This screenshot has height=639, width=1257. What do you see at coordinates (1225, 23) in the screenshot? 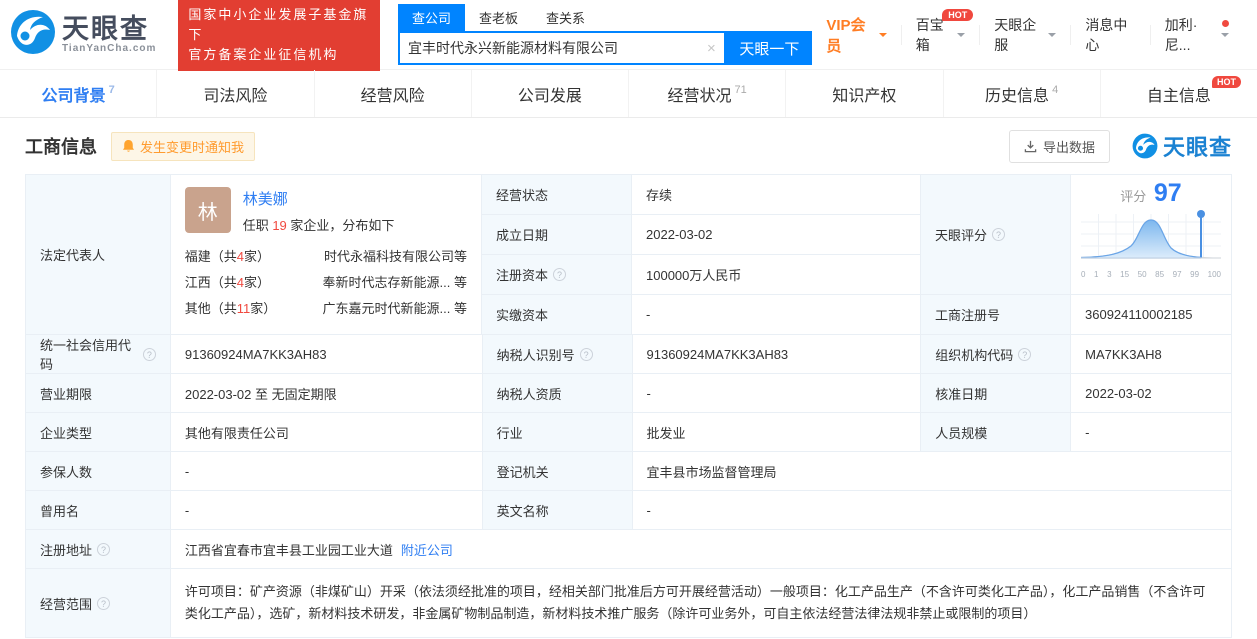
I see `notification-dot` at bounding box center [1225, 23].